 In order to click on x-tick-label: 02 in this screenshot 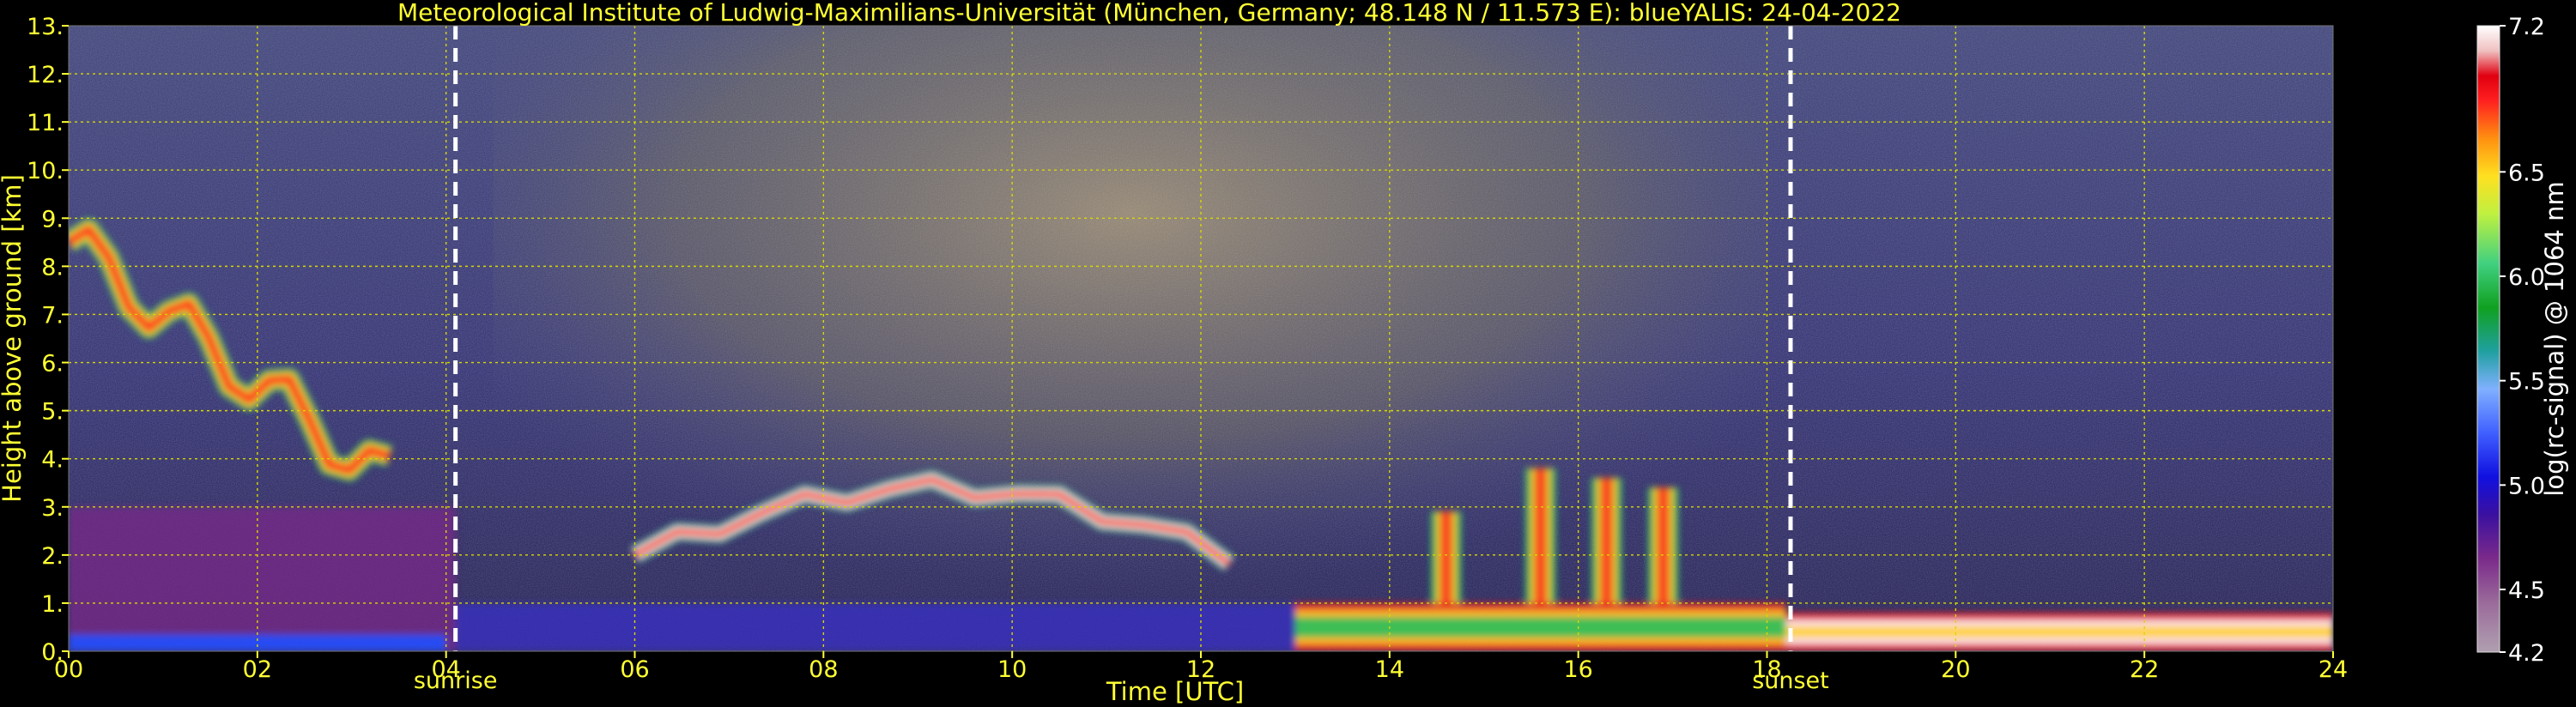, I will do `click(257, 670)`.